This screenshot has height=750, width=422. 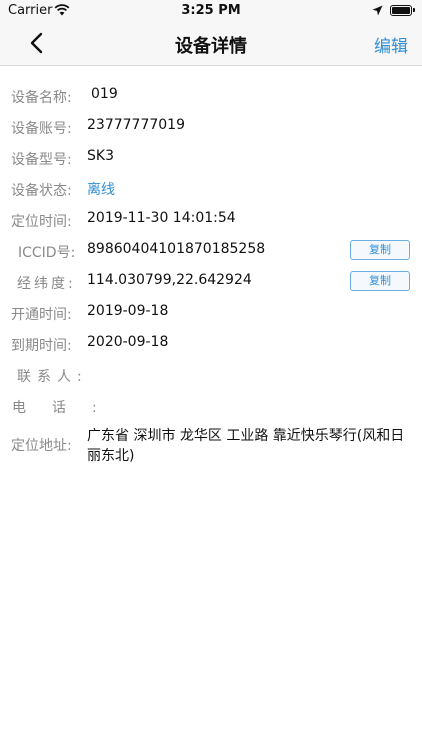 I want to click on page-title: 设备详情, so click(x=211, y=46).